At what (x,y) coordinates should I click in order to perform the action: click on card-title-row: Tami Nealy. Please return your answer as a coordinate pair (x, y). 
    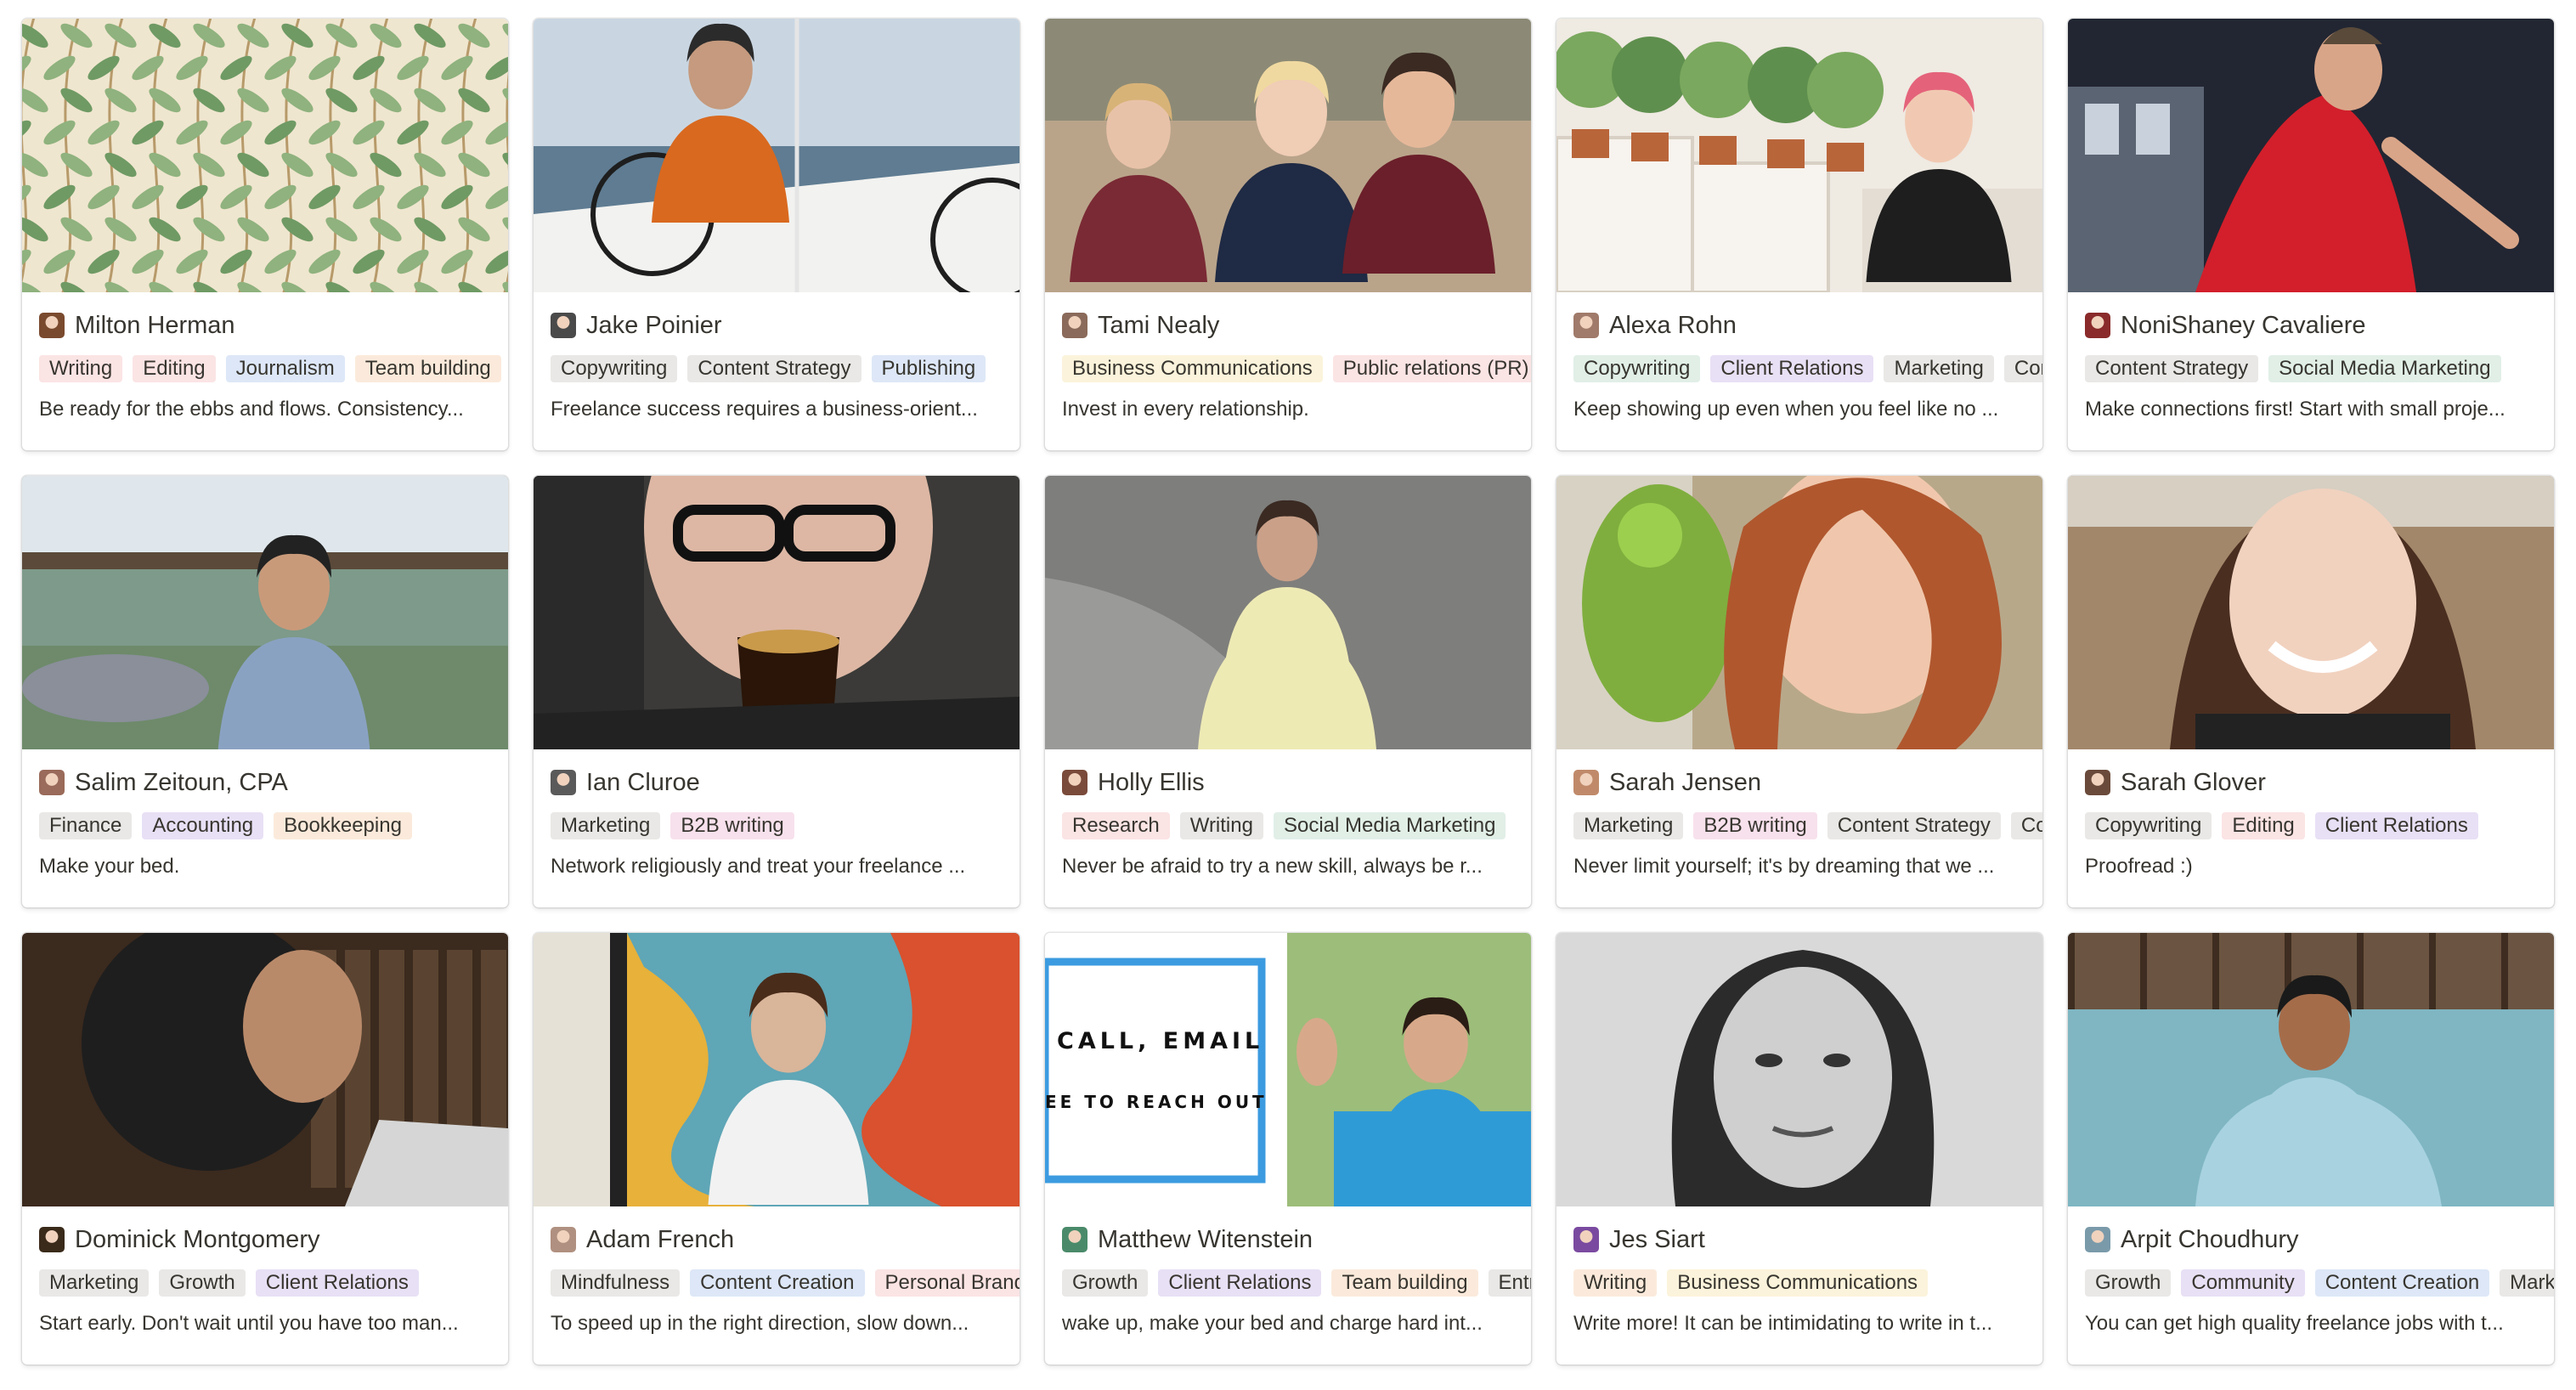
    Looking at the image, I should click on (1288, 325).